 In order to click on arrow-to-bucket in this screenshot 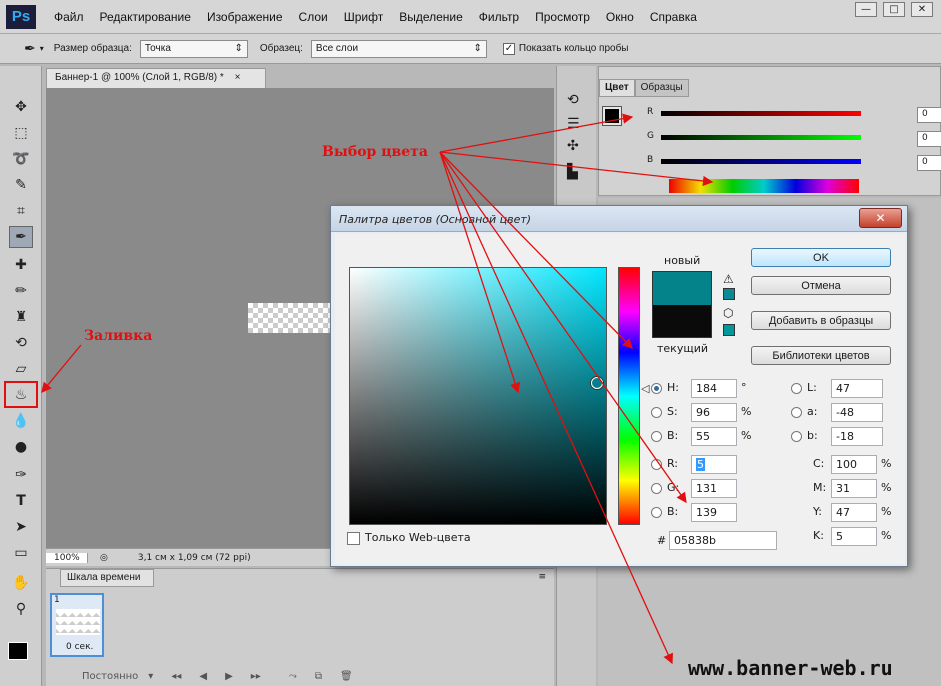, I will do `click(61, 369)`.